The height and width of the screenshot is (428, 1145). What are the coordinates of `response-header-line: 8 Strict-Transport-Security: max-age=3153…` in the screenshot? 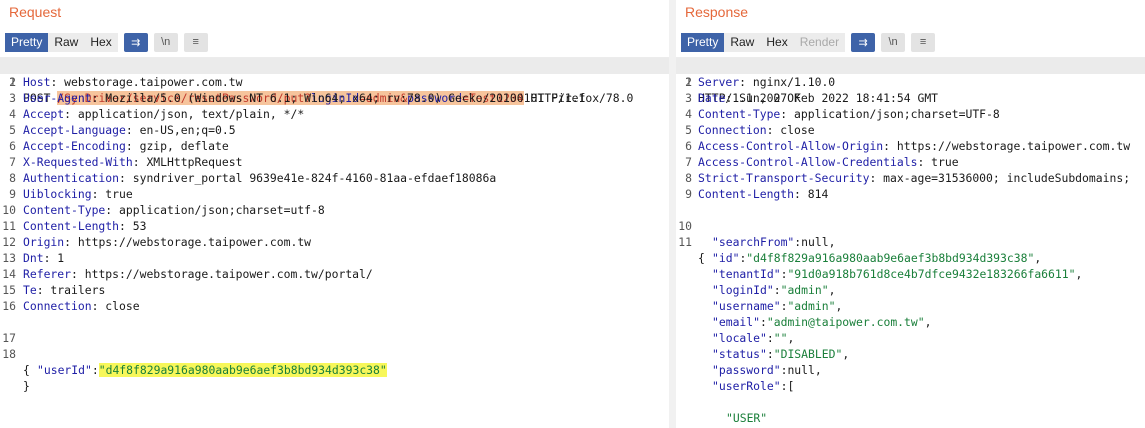 It's located at (910, 178).